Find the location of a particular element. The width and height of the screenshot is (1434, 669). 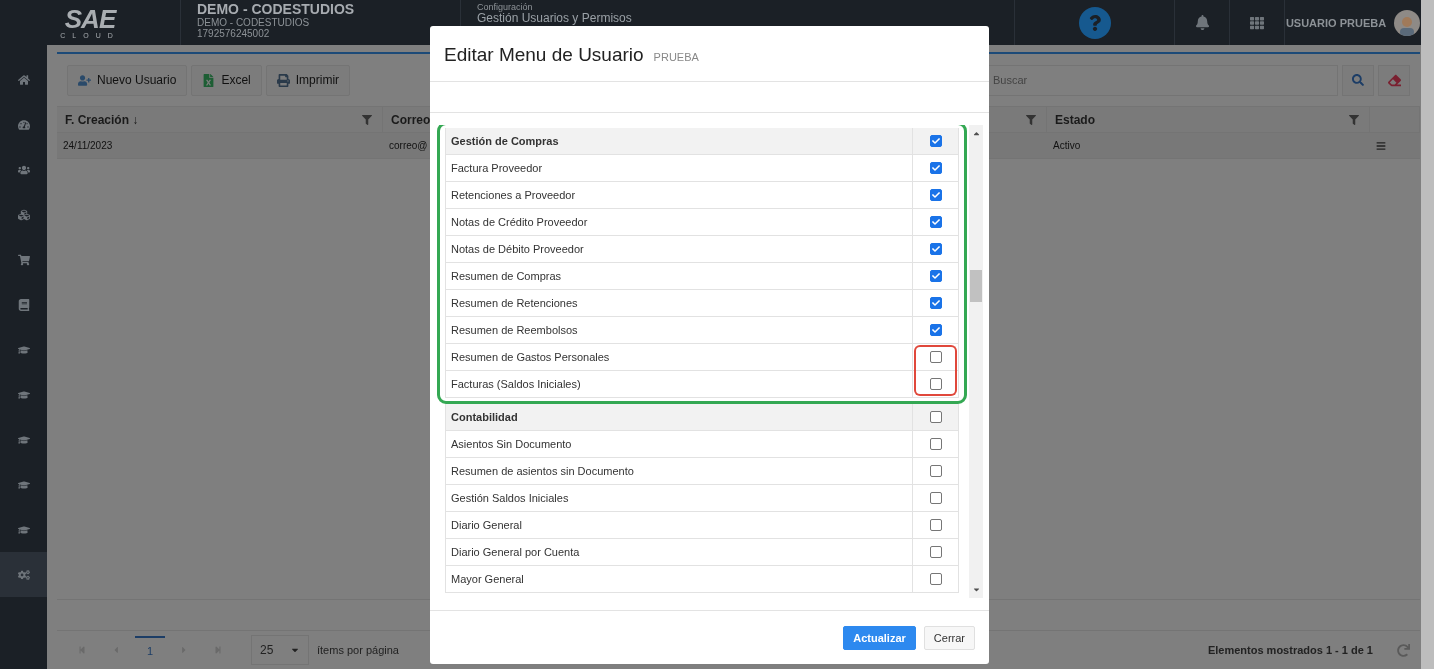

user-name: USUARIO PRUEBA is located at coordinates (1336, 22).